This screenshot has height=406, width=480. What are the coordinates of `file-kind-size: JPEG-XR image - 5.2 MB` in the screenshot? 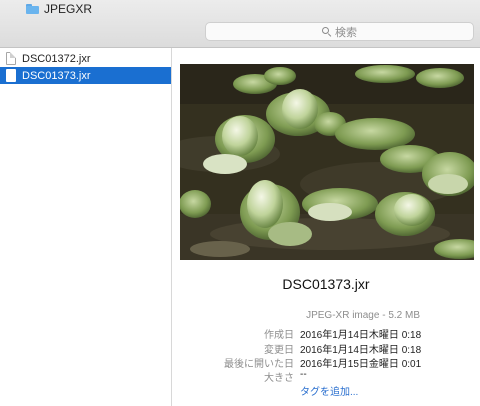 It's located at (363, 315).